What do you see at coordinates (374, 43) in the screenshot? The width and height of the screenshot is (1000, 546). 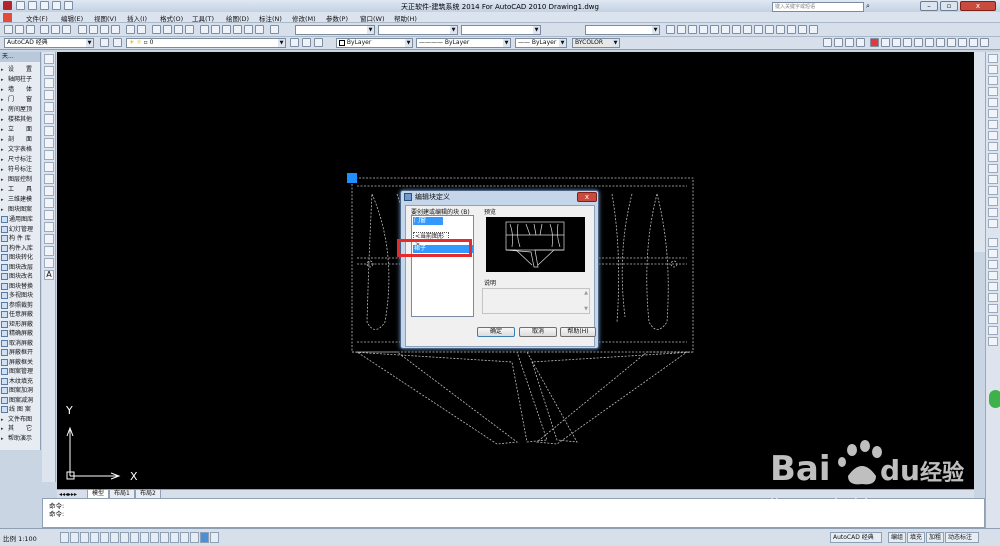 I see `color-combo: ByLayer ▼` at bounding box center [374, 43].